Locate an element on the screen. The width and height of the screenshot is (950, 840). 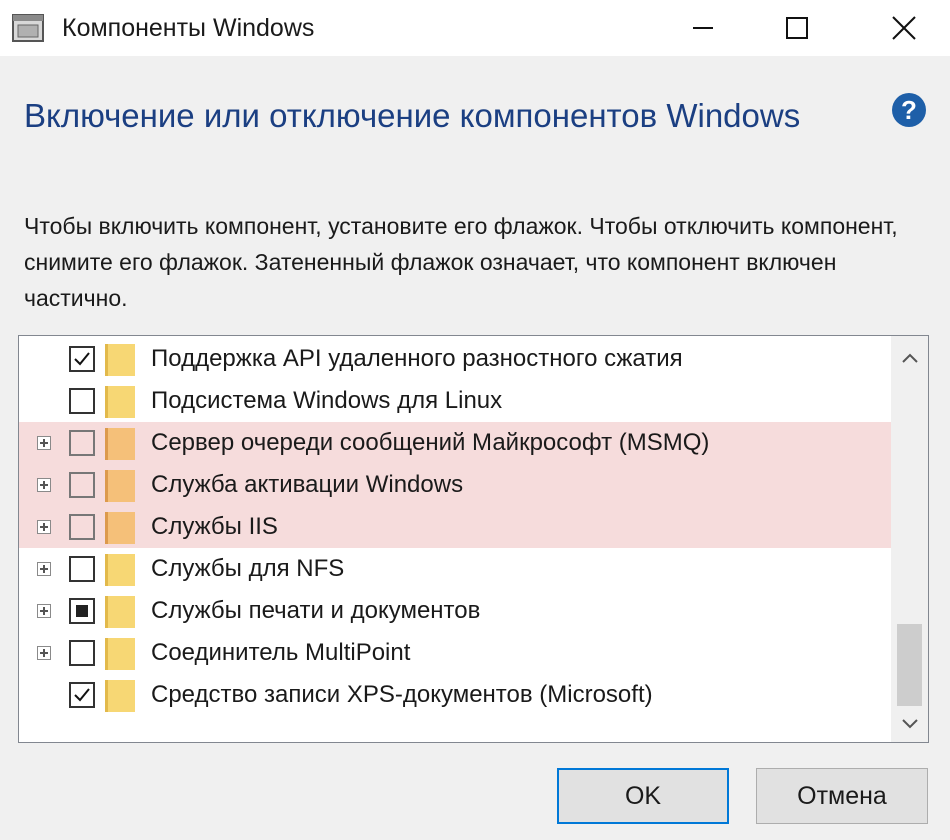
vertical-scrollbar is located at coordinates (909, 539).